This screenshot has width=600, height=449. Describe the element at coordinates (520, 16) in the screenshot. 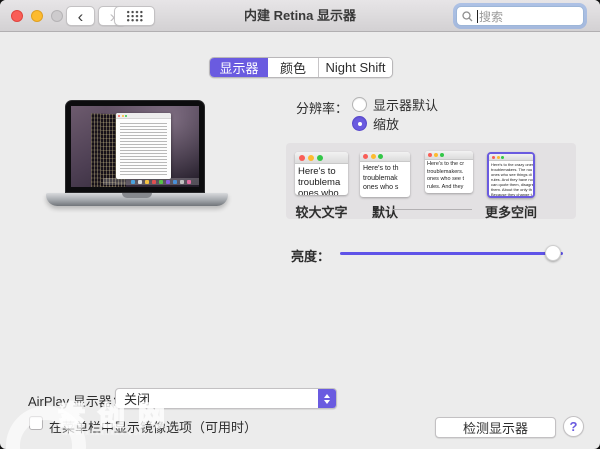

I see `search-field: 搜索` at that location.